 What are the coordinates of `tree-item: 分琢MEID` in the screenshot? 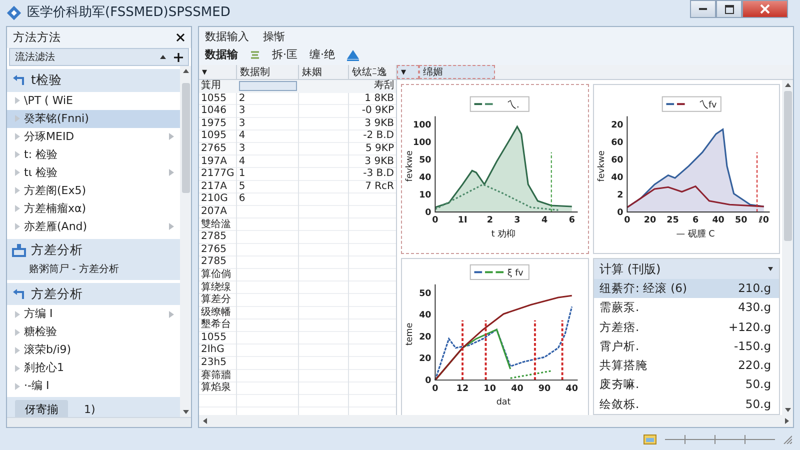 It's located at (93, 137).